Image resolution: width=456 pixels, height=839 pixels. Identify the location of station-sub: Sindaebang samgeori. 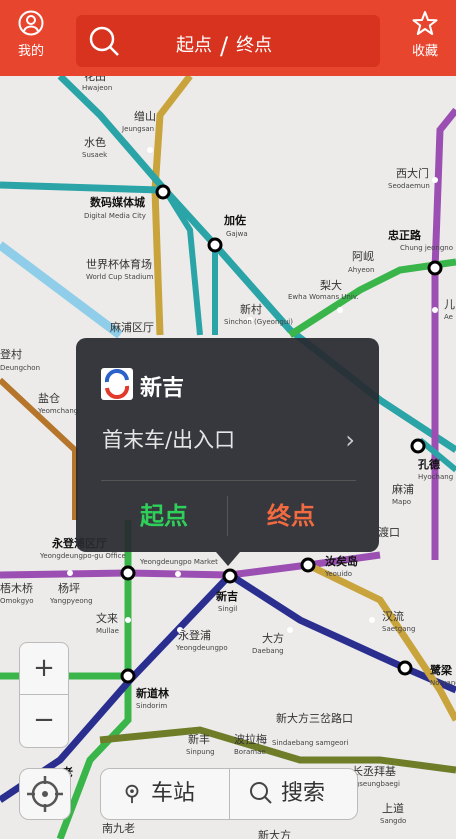
(310, 743).